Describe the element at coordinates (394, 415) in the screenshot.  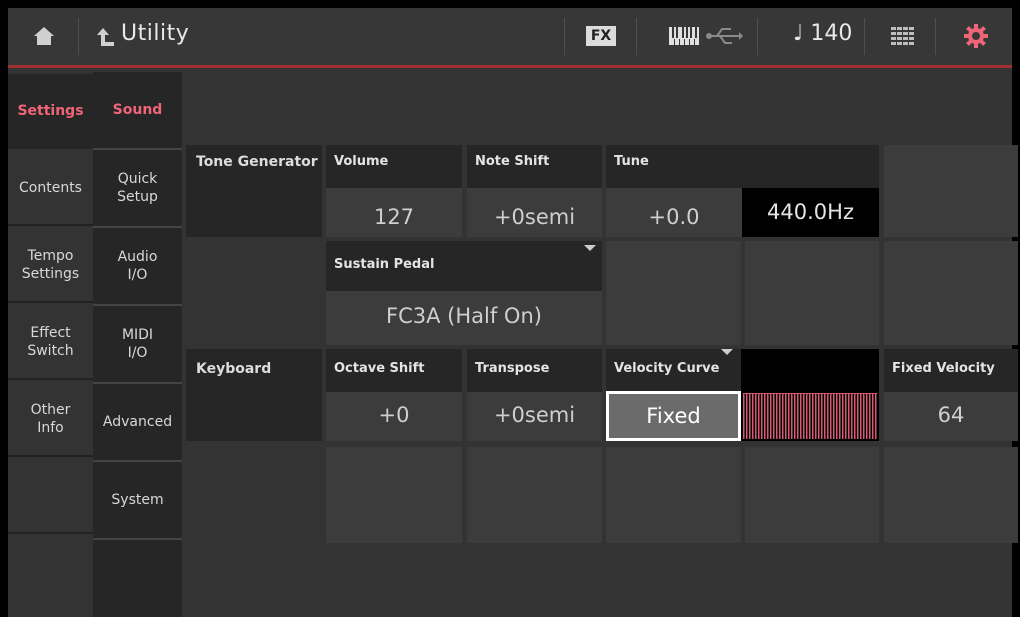
I see `octave-shift-value: +0` at that location.